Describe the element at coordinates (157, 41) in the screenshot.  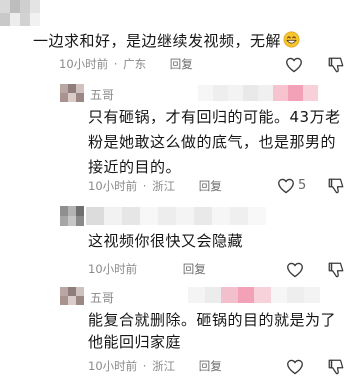
I see `comment-body: 一边求和好，是边继续发视频，无解` at that location.